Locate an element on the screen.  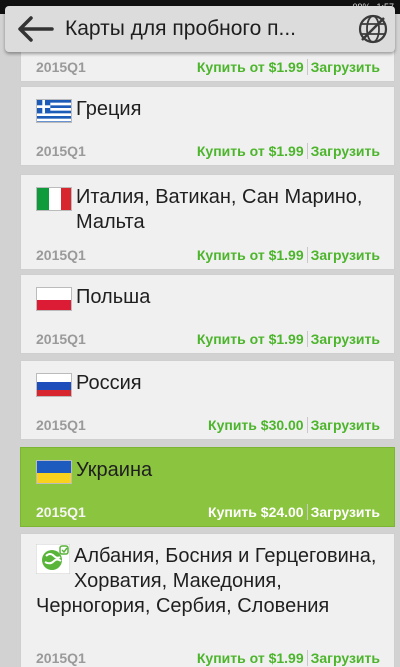
globe-button is located at coordinates (373, 29).